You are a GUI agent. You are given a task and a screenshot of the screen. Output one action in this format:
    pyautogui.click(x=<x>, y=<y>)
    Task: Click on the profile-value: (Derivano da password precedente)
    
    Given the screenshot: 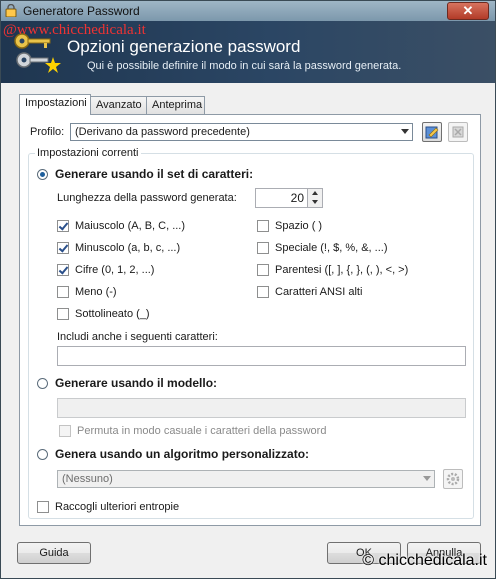 What is the action you would take?
    pyautogui.click(x=162, y=132)
    